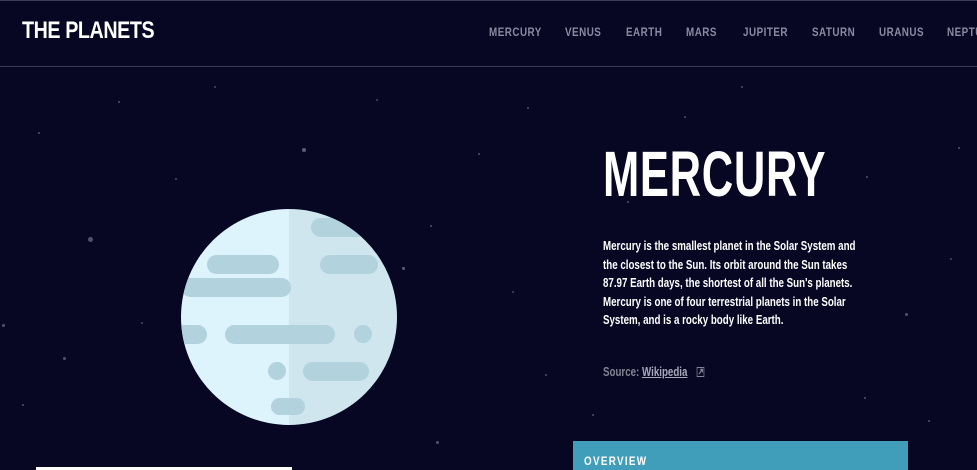 This screenshot has height=470, width=977. Describe the element at coordinates (765, 32) in the screenshot. I see `nav-item-jupiter: JUPITER` at that location.